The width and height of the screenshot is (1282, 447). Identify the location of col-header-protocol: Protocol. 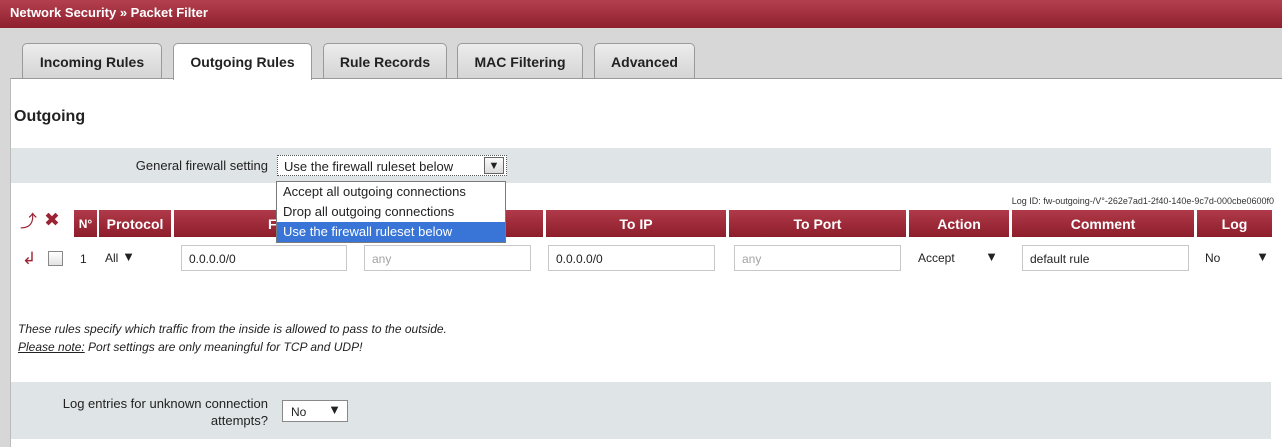
(135, 223).